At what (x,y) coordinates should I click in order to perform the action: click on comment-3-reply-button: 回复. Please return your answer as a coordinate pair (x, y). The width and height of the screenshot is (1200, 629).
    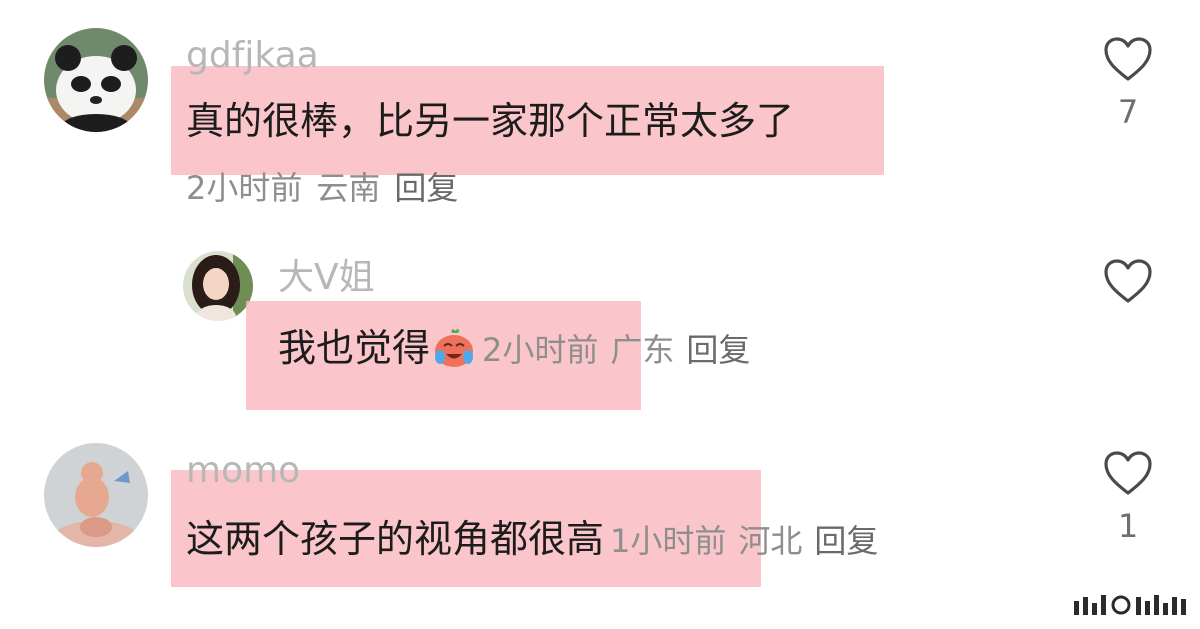
    Looking at the image, I should click on (846, 541).